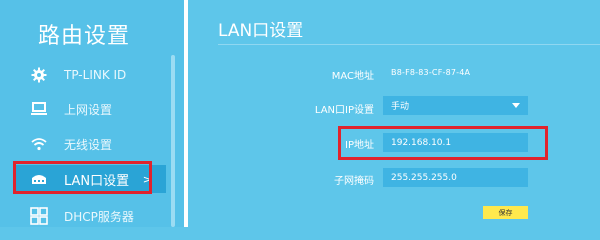  What do you see at coordinates (84, 36) in the screenshot?
I see `sidebar-title: 路由设置` at bounding box center [84, 36].